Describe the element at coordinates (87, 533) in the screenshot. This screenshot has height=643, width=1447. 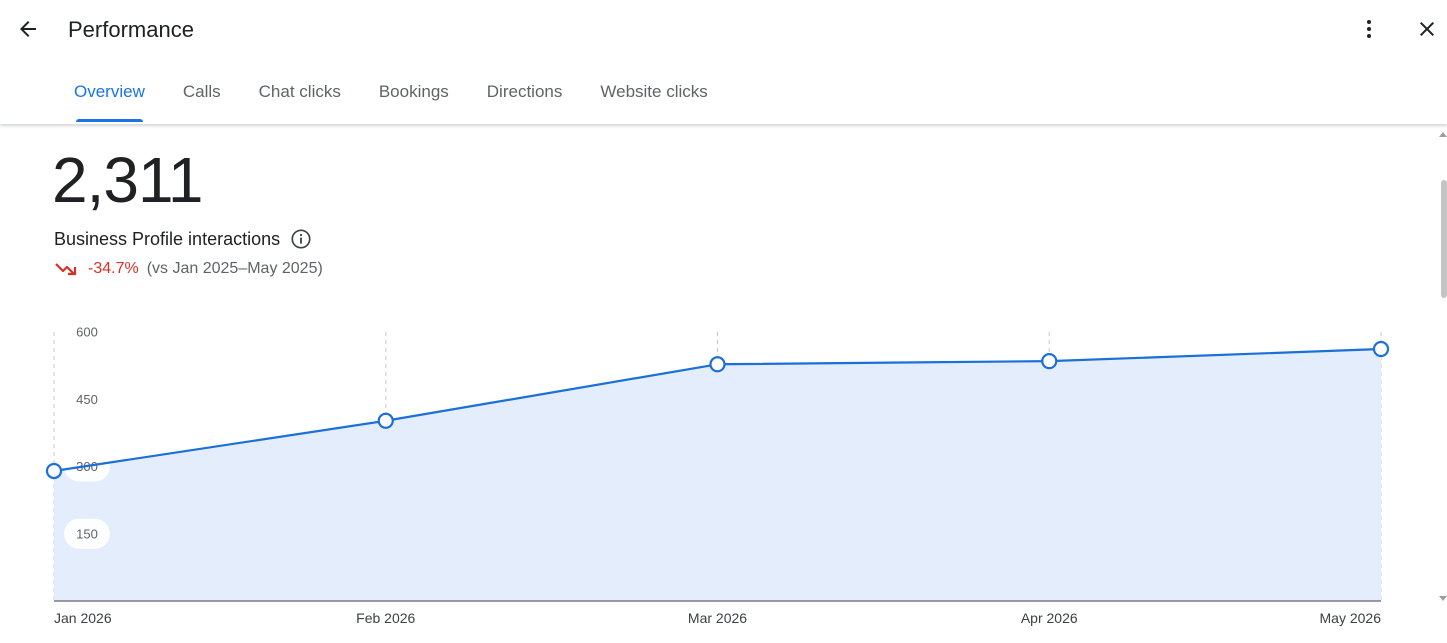
I see `y-tick-label: 150` at that location.